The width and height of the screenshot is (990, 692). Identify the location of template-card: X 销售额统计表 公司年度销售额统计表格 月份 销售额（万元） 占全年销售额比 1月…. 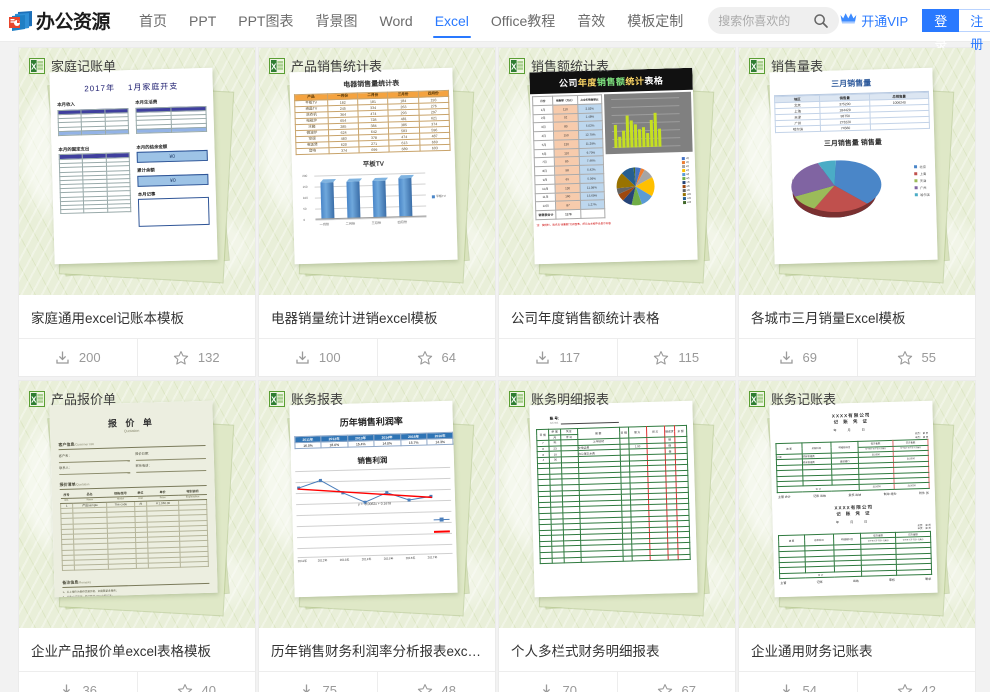
(617, 212).